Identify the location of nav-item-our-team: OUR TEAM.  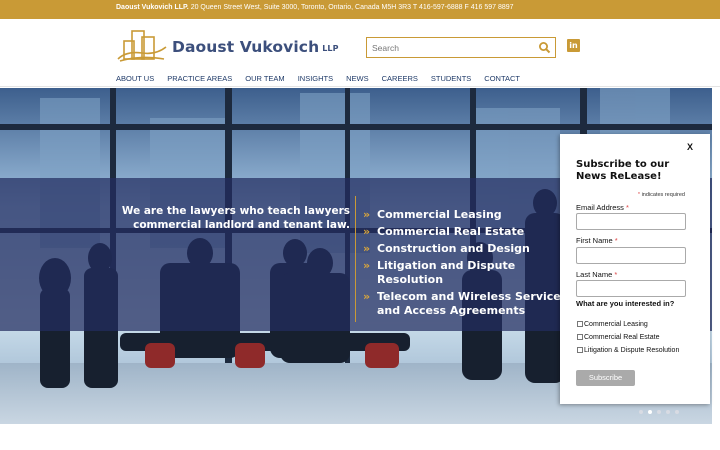
(264, 80).